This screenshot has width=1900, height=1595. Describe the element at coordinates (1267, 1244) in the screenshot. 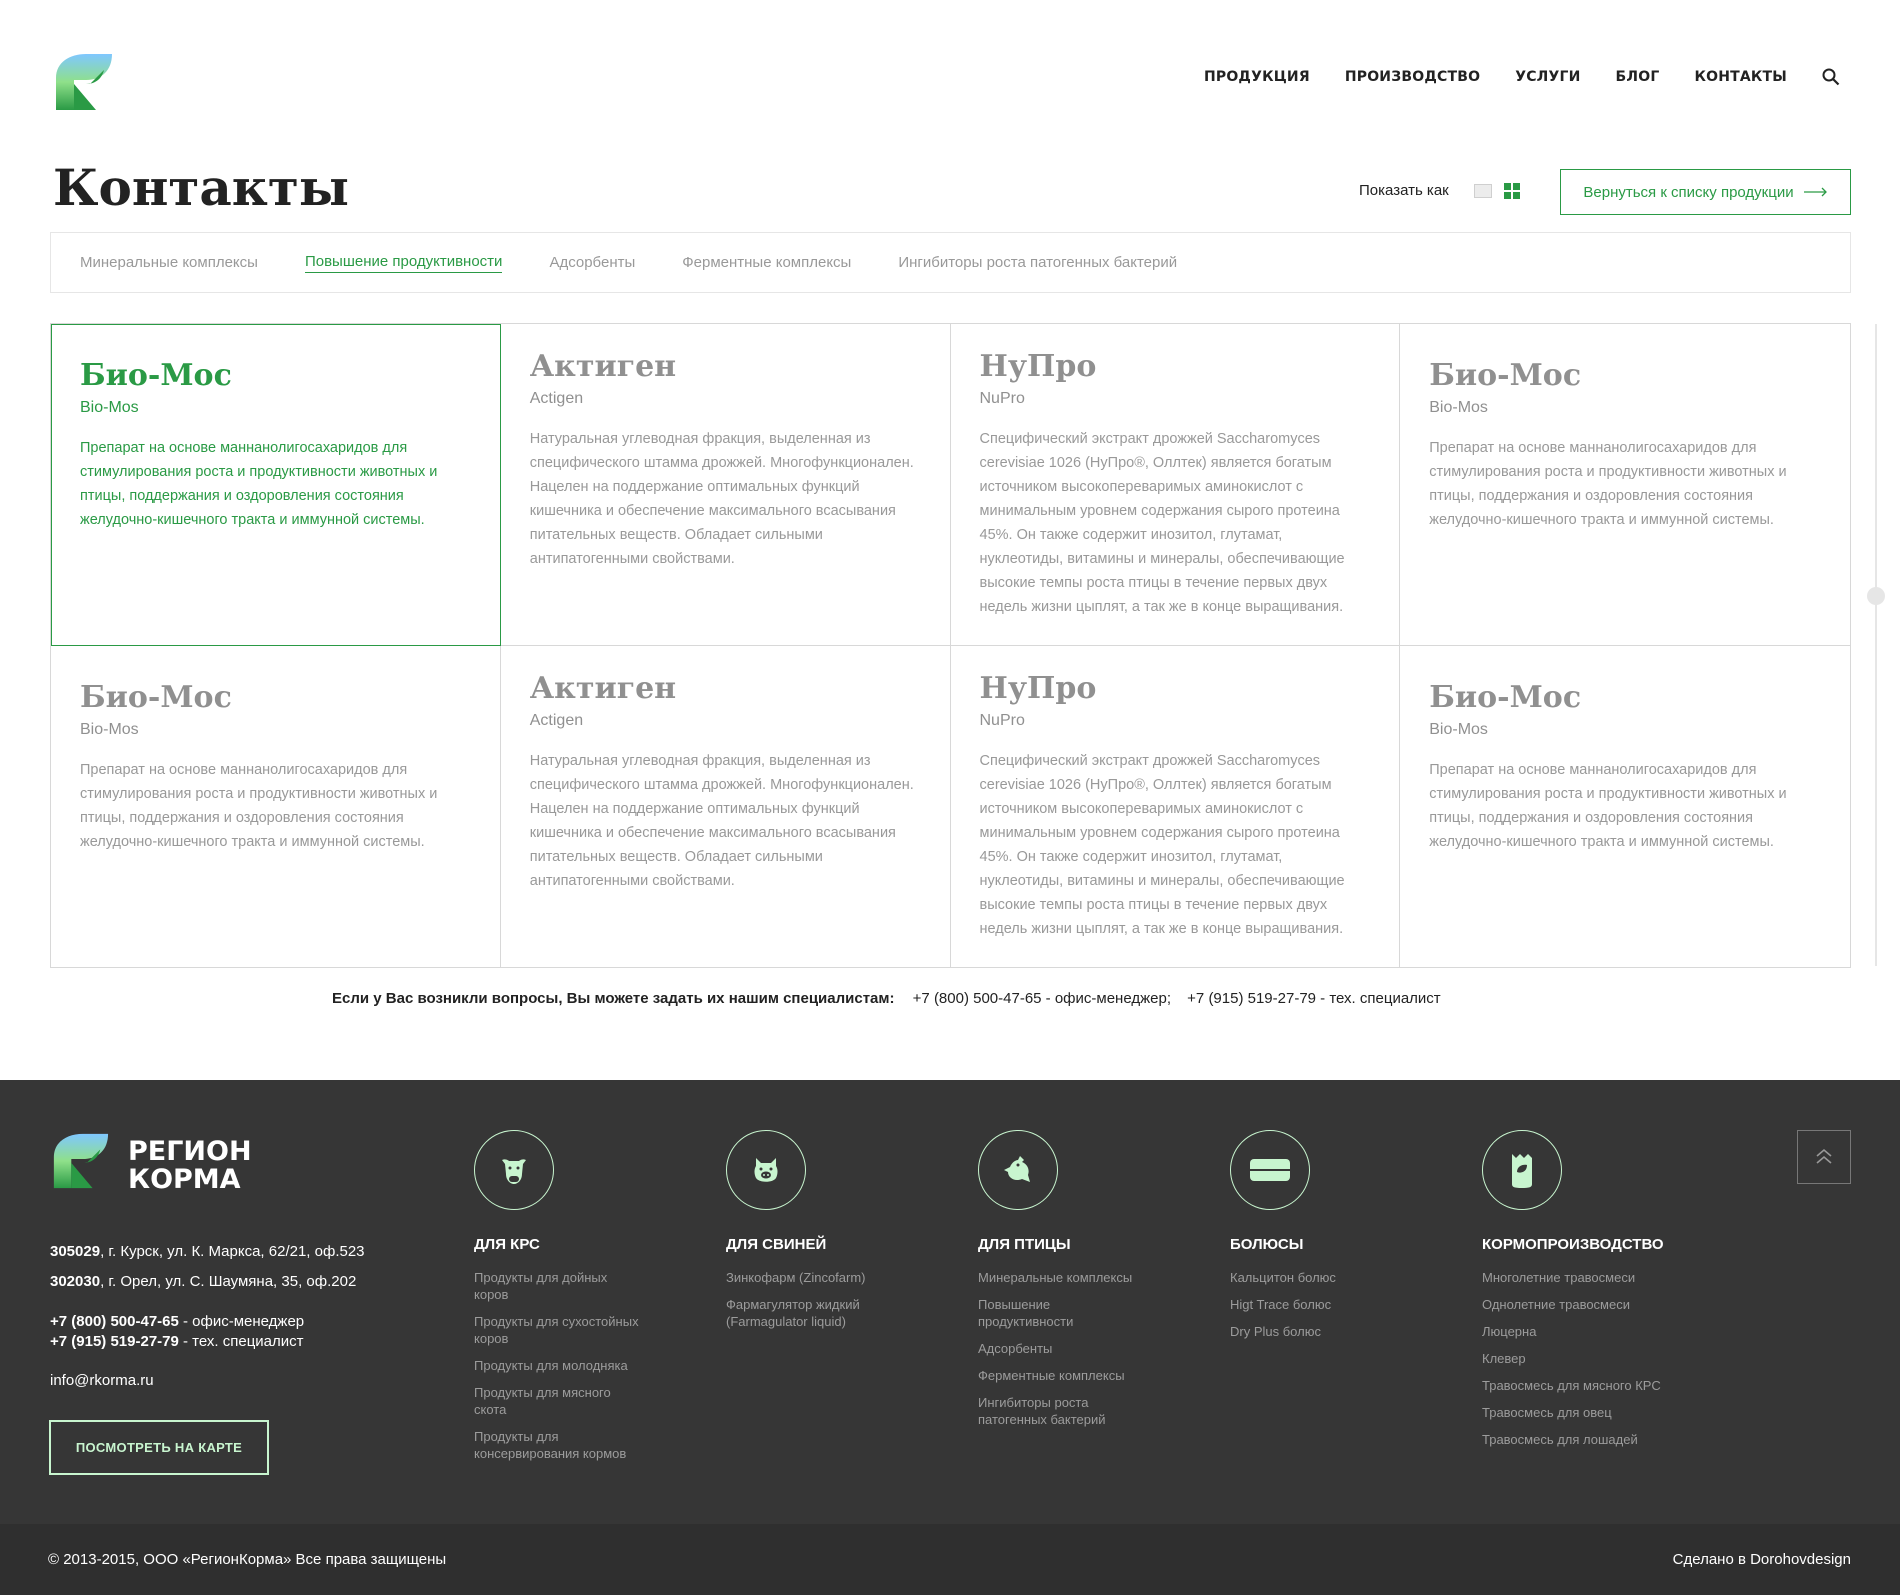

I see `column-title: БОЛЮСЫ` at that location.